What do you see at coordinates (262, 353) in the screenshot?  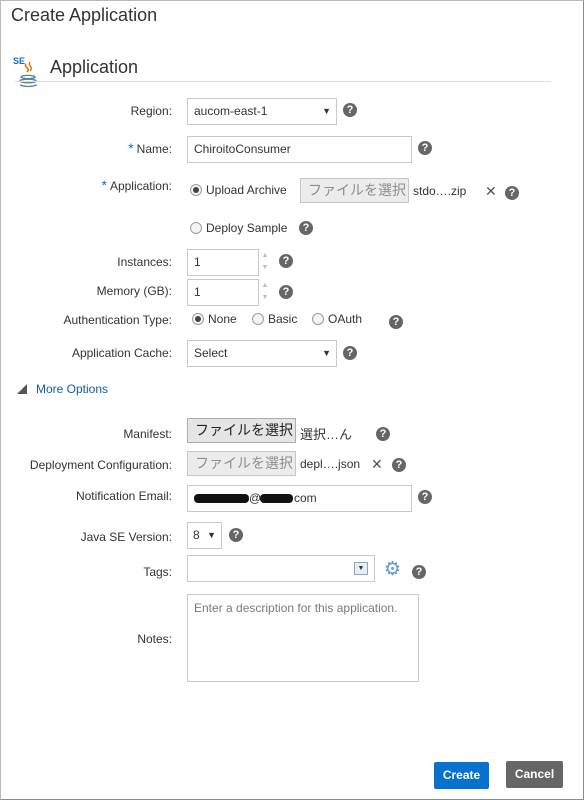 I see `app-cache-select: Select ▼` at bounding box center [262, 353].